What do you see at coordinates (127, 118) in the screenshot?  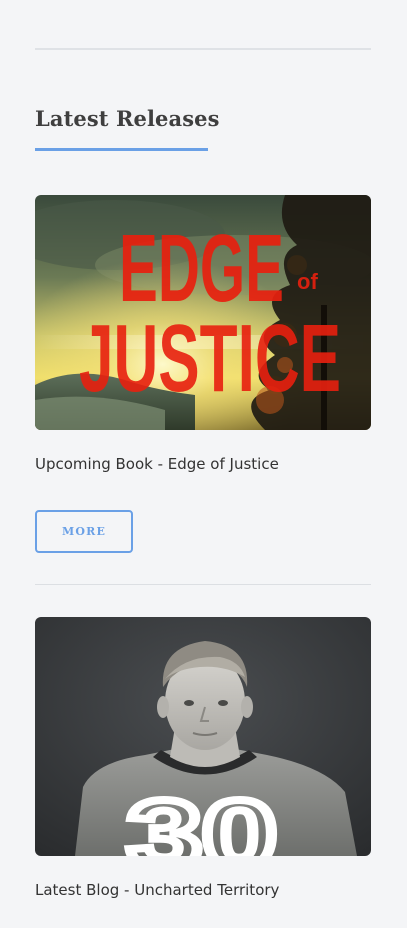 I see `section-title: Latest Releases` at bounding box center [127, 118].